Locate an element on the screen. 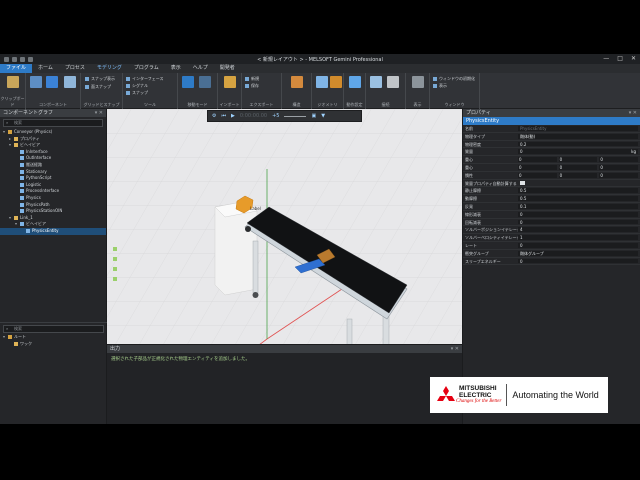 The image size is (640, 480). joint-icon is located at coordinates (336, 82).